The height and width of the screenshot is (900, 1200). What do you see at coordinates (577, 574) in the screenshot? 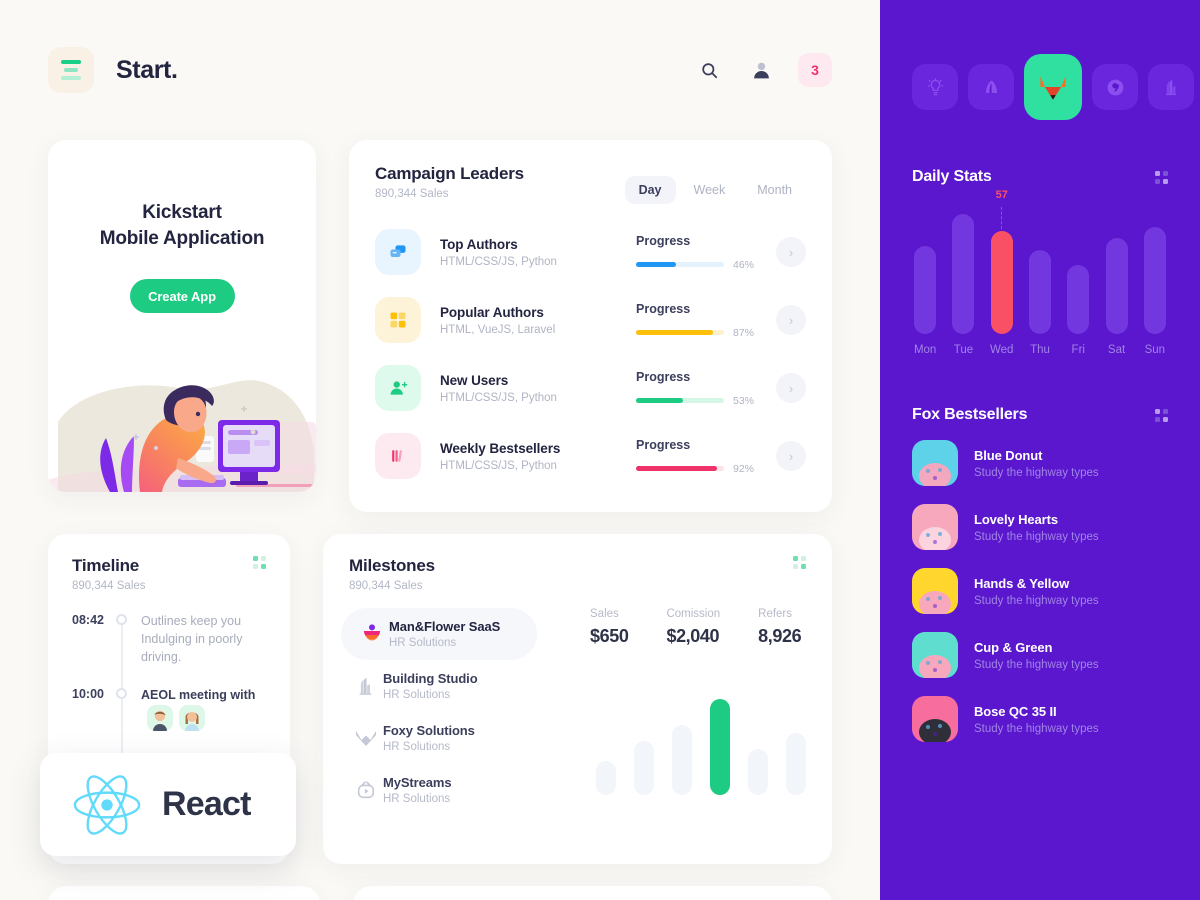
I see `milestones-header: Milestones 890,344 Sales` at bounding box center [577, 574].